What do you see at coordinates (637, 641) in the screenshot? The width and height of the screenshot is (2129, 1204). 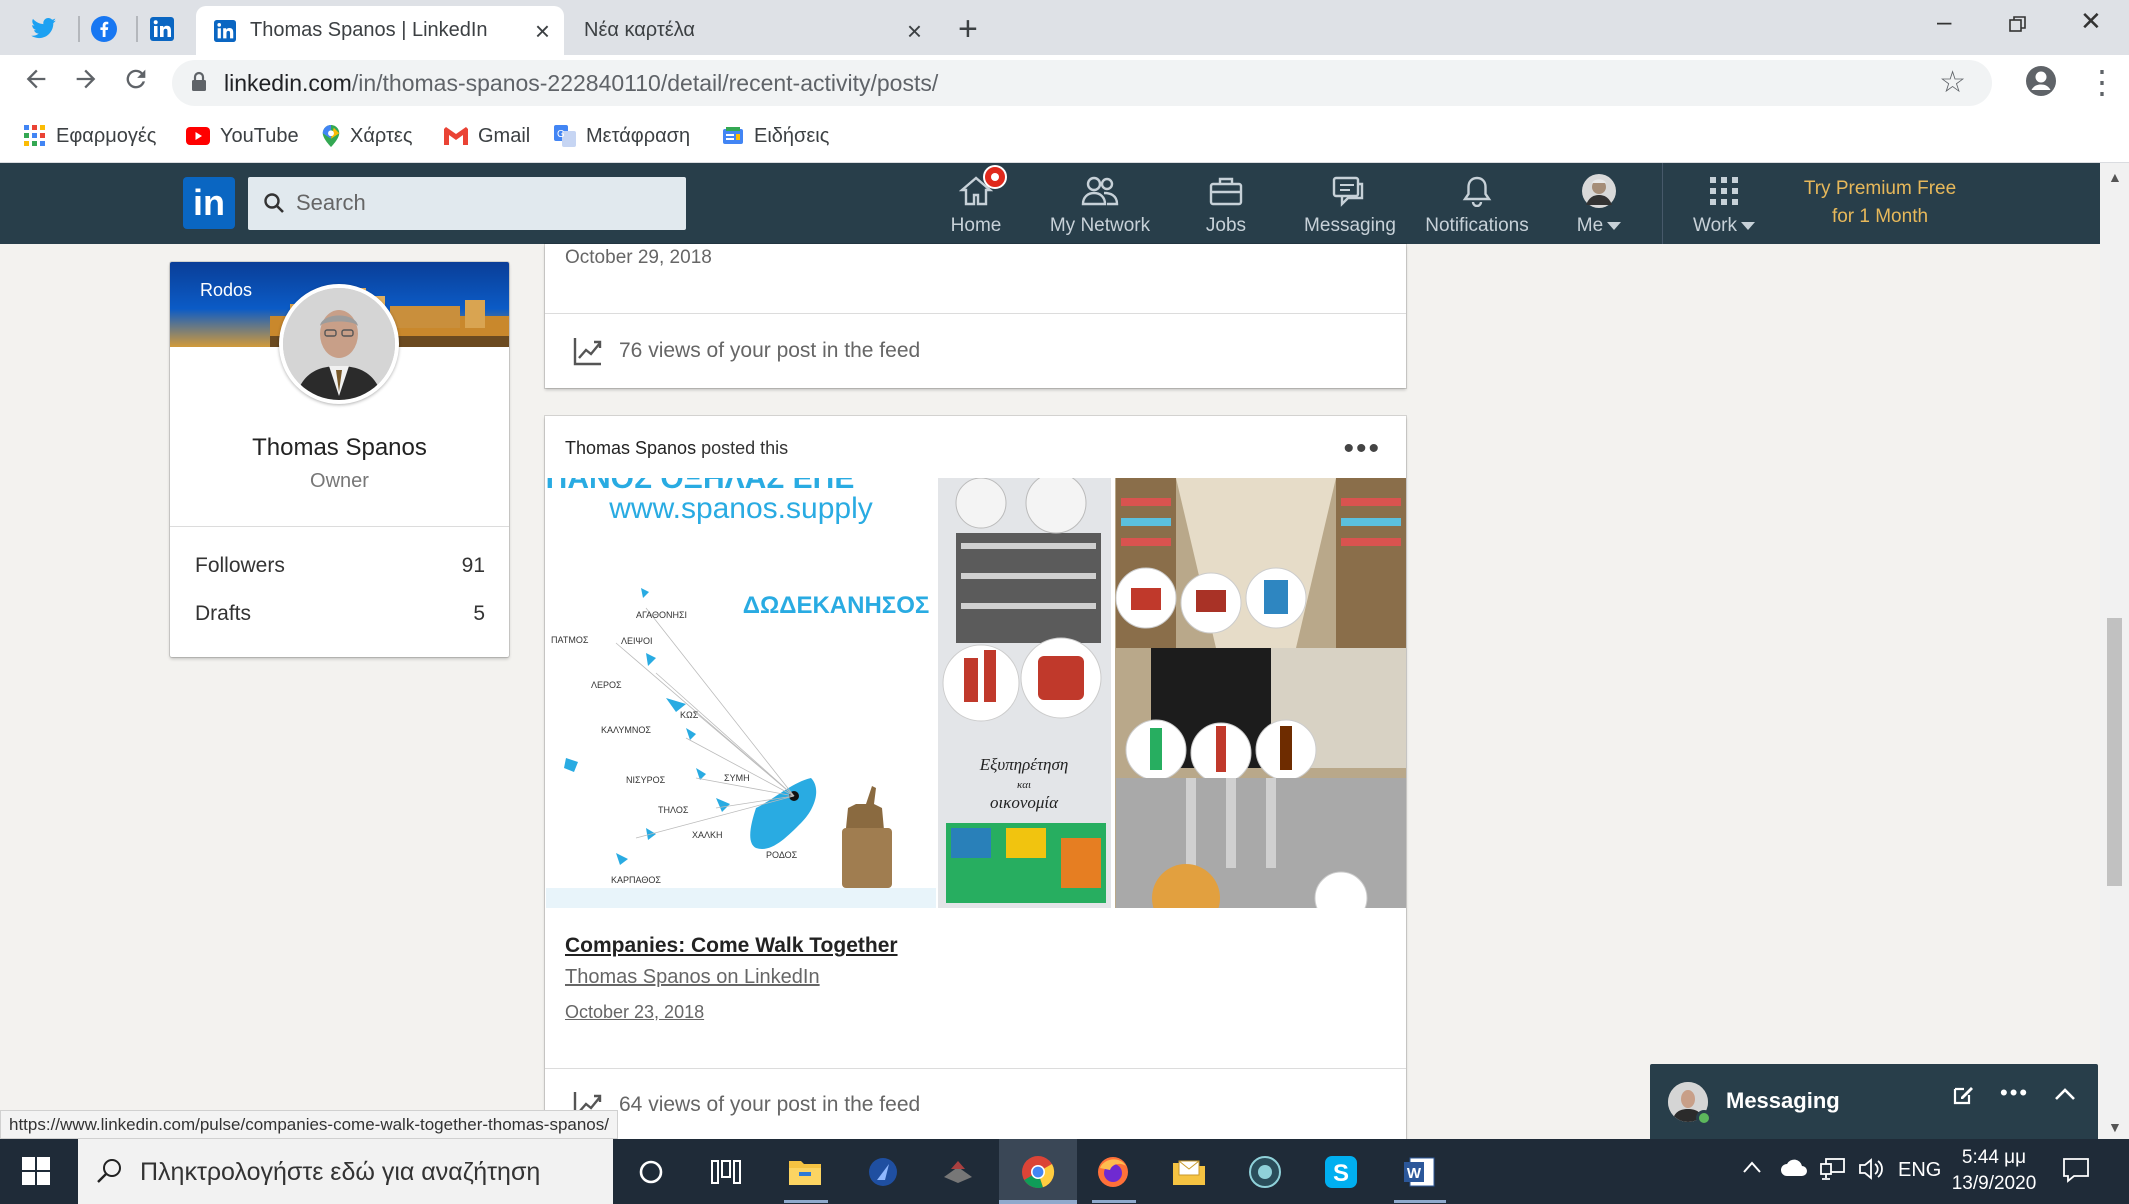 I see `svg-text: ΛΕΙΨΟΙ` at bounding box center [637, 641].